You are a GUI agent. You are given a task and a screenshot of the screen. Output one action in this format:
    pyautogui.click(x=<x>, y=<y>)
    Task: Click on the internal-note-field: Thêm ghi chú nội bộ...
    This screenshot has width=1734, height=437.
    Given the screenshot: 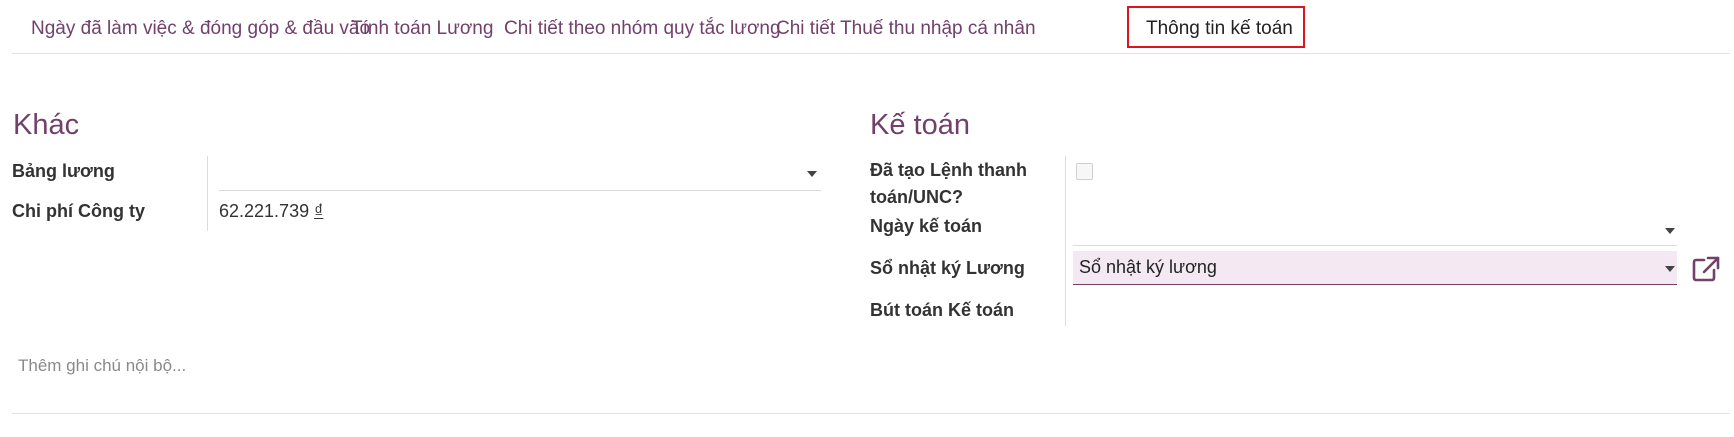 What is the action you would take?
    pyautogui.click(x=102, y=366)
    